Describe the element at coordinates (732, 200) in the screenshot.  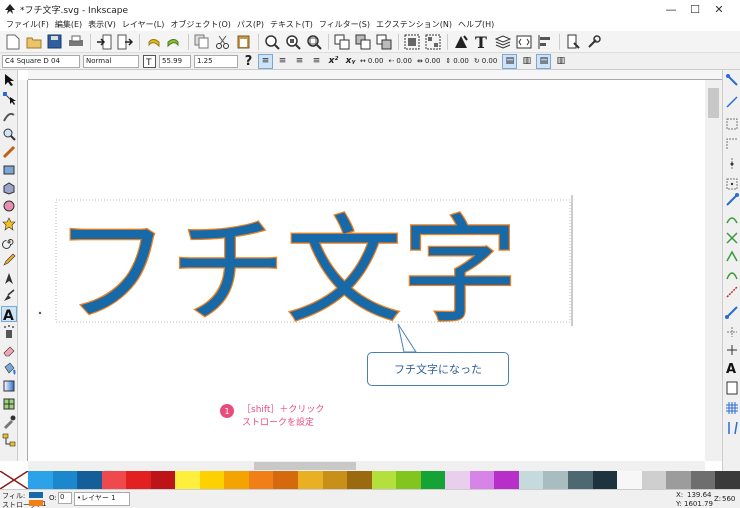
I see `snap-nodes-icon` at that location.